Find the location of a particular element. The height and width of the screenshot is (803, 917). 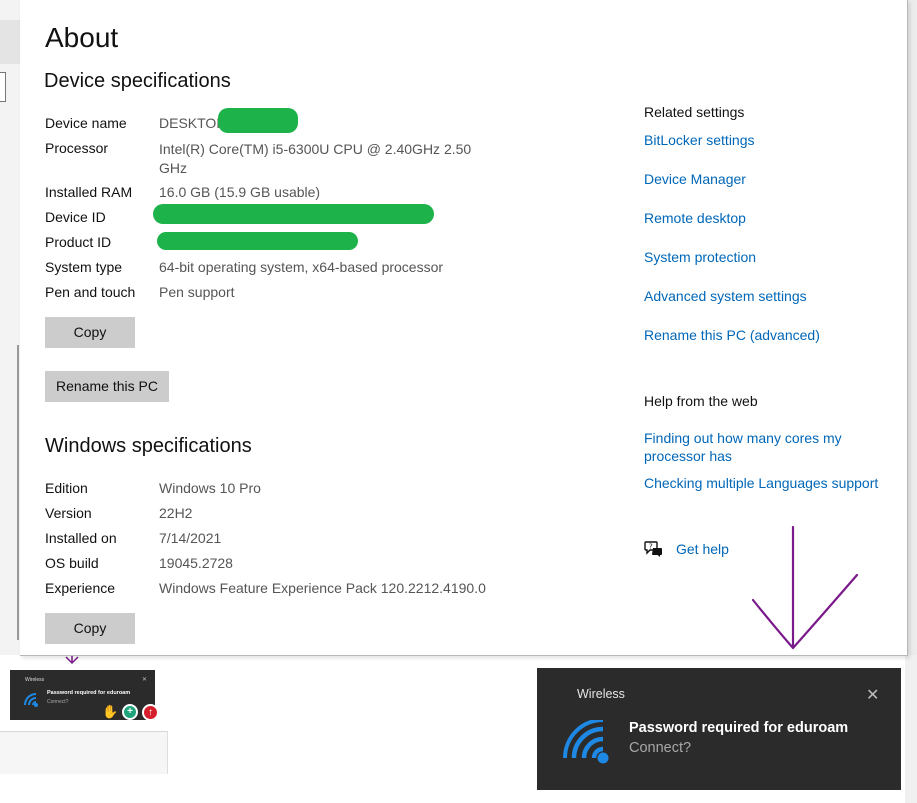

green-app-icon: + is located at coordinates (130, 712).